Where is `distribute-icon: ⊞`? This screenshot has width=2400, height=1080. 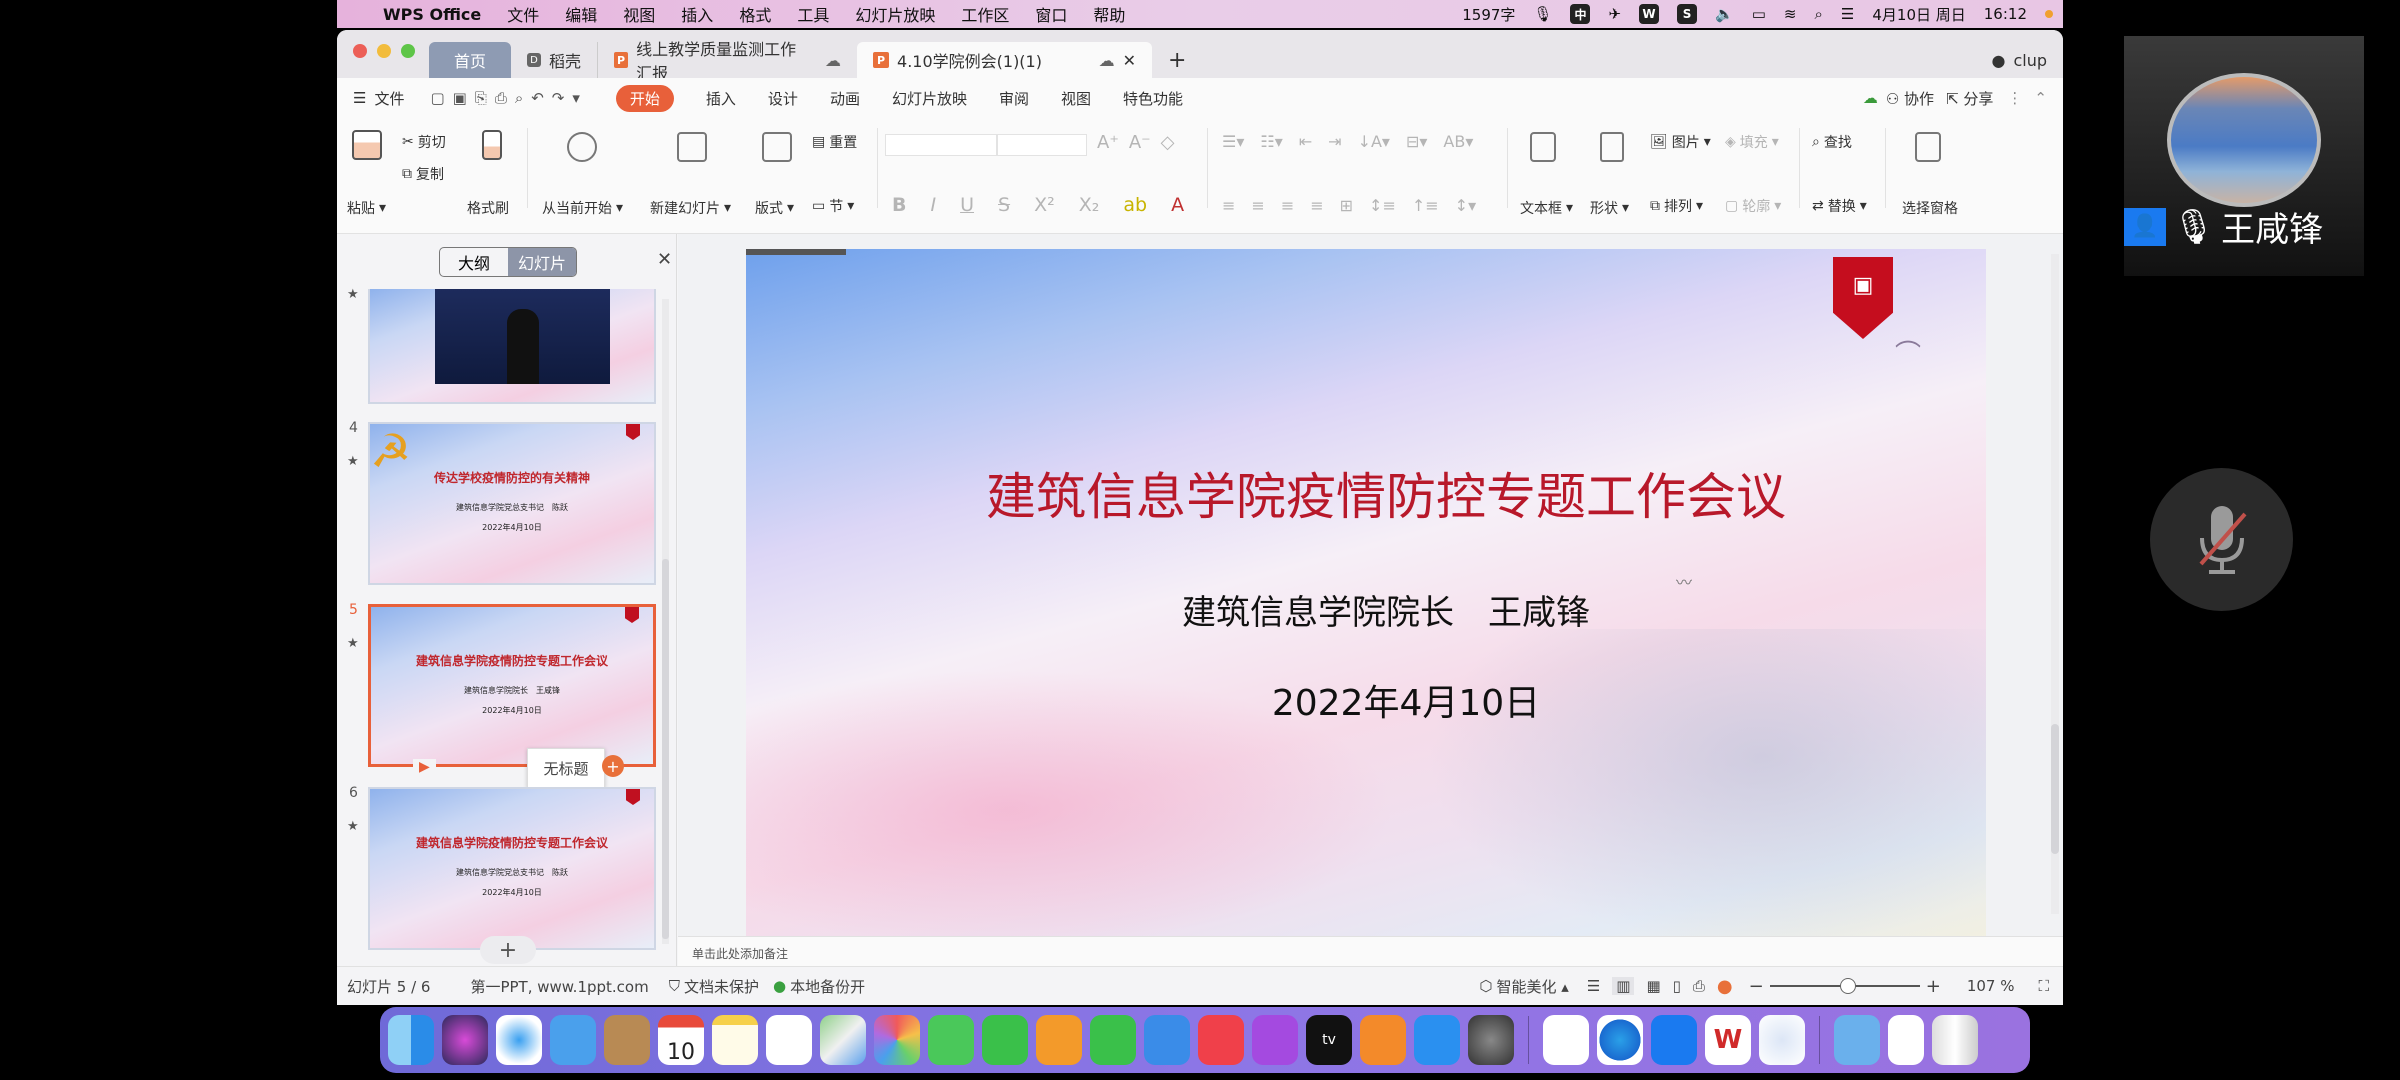
distribute-icon: ⊞ is located at coordinates (1346, 205).